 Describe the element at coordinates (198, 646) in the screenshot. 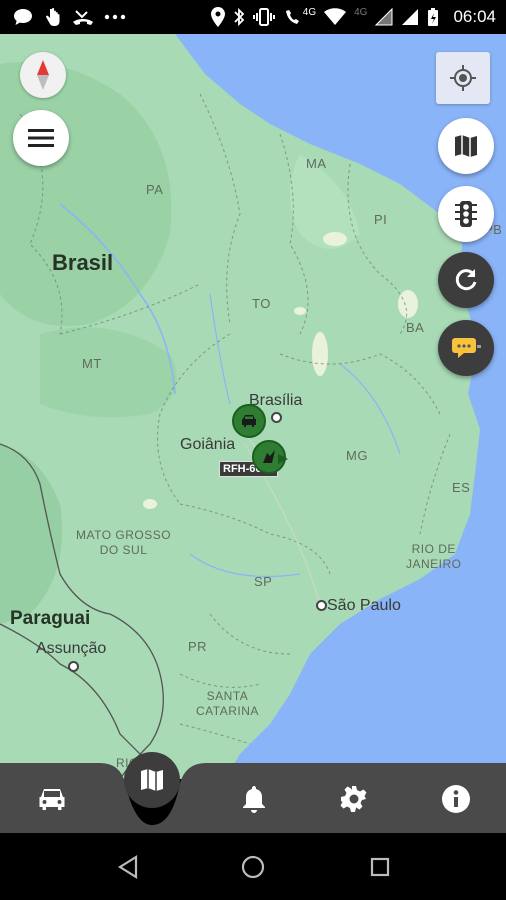

I see `state-label-pr: PR` at that location.